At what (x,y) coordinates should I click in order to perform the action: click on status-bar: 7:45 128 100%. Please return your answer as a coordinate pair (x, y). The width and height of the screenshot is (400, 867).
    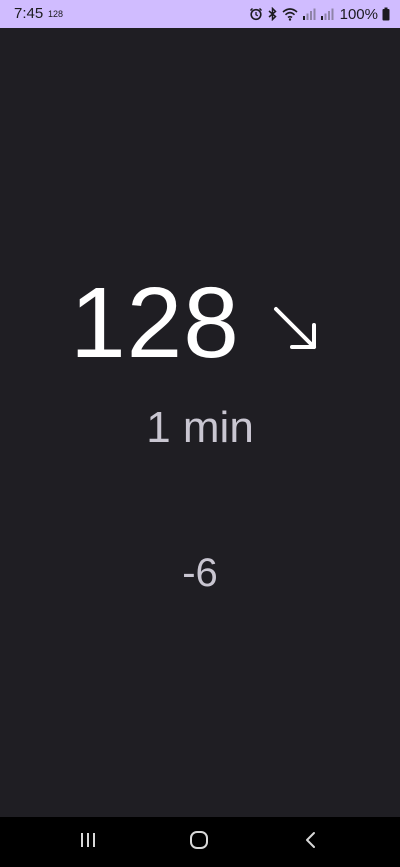
    Looking at the image, I should click on (200, 14).